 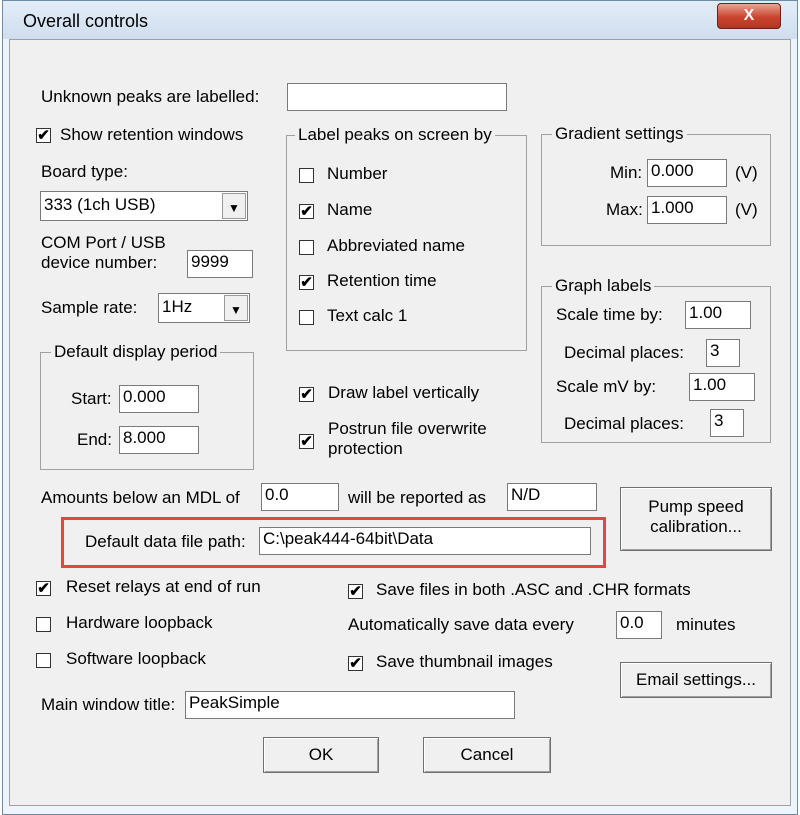 What do you see at coordinates (350, 209) in the screenshot?
I see `name-label: Name` at bounding box center [350, 209].